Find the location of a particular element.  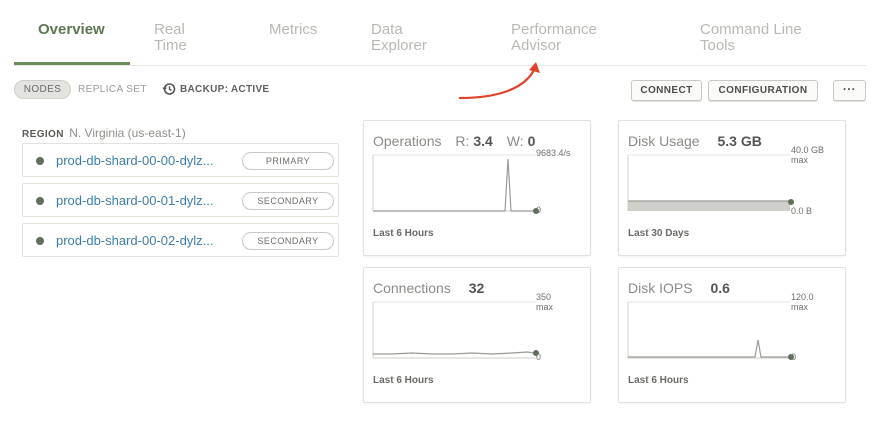

card-title-label: Operations is located at coordinates (407, 141).